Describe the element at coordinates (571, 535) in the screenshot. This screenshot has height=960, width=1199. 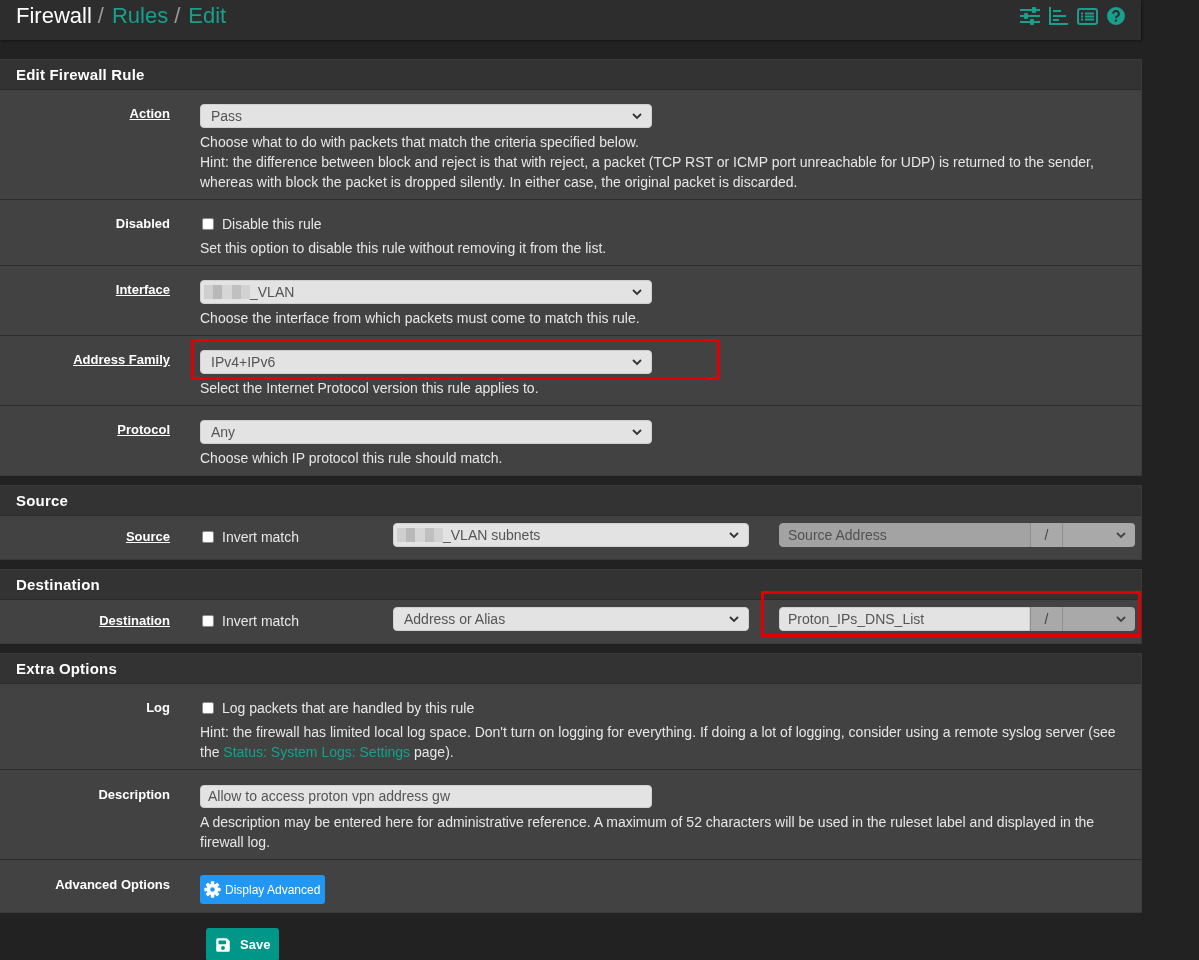
I see `dropdown: _VLAN subnets` at that location.